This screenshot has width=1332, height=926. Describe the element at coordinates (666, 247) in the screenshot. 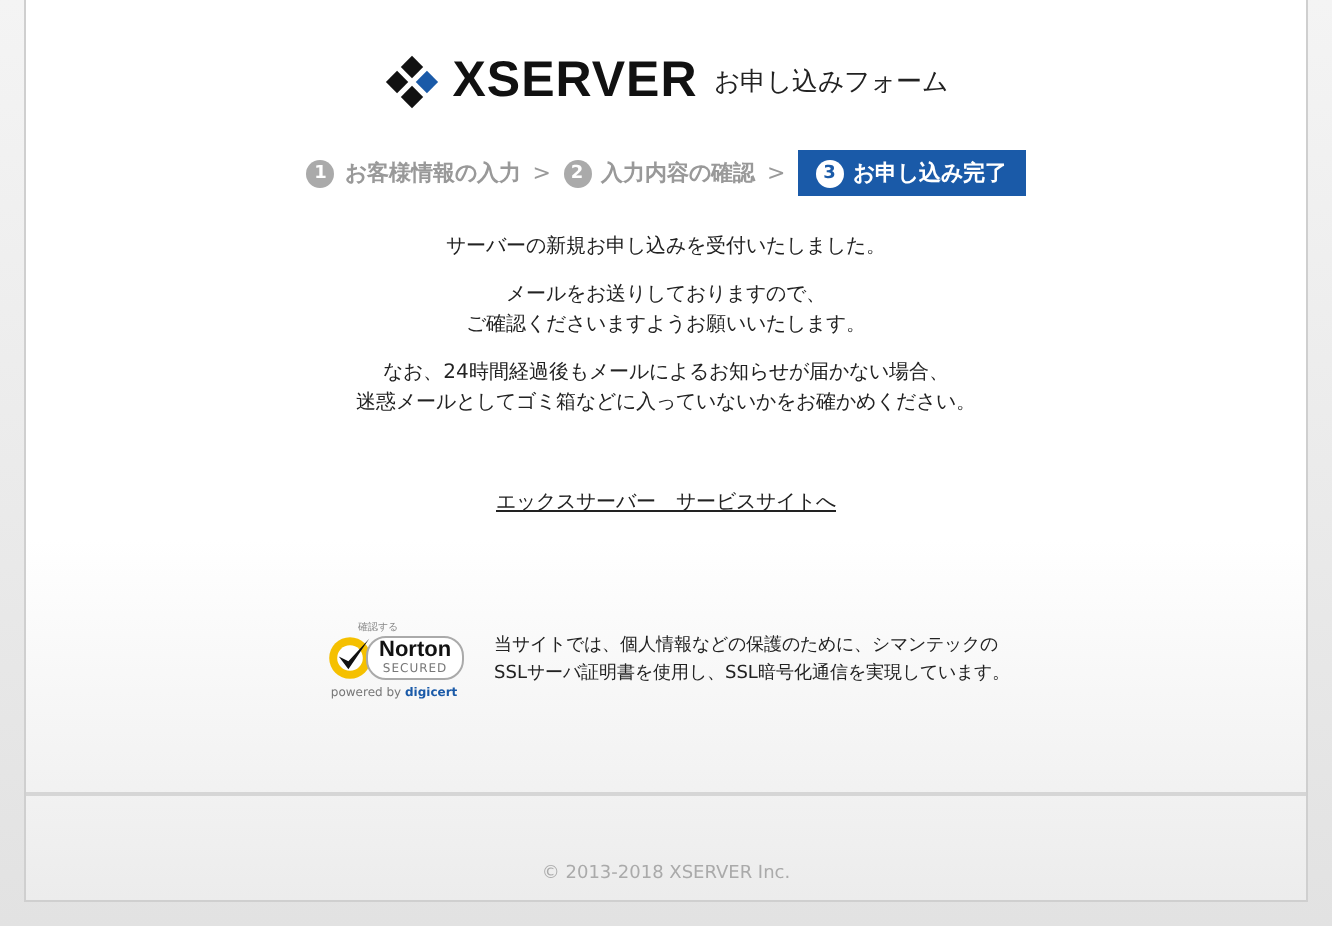

I see `message-text: サーバーの新規お申し込みを受付いたしました。` at that location.